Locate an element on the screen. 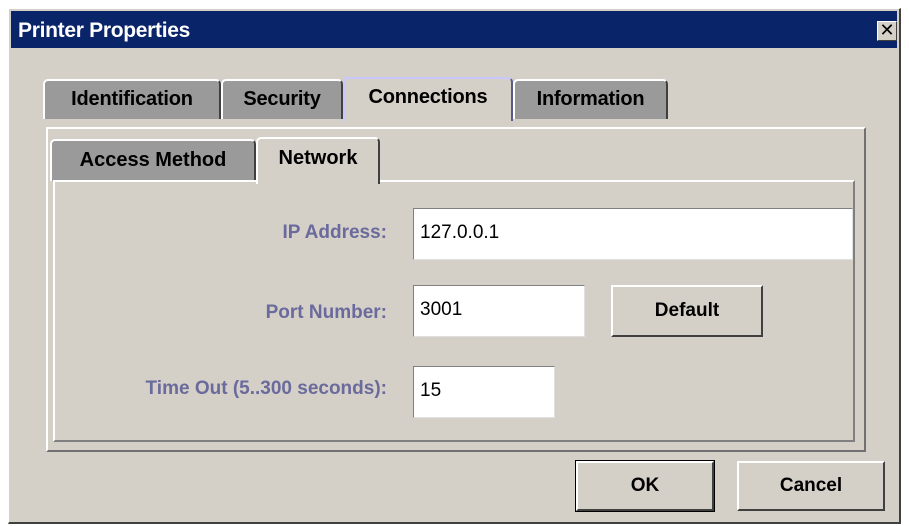 The height and width of the screenshot is (526, 909). tab-label: Security is located at coordinates (282, 99).